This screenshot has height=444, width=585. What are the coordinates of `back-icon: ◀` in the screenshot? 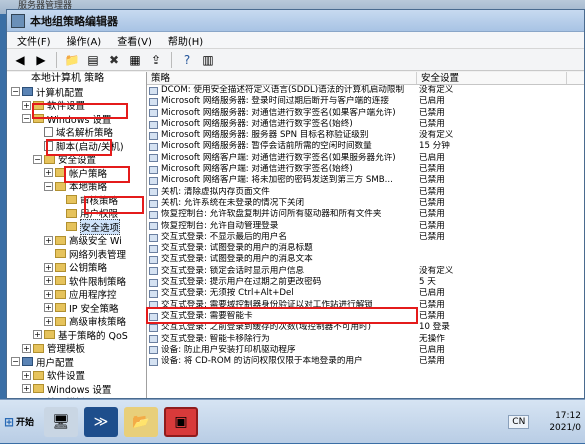 It's located at (20, 60).